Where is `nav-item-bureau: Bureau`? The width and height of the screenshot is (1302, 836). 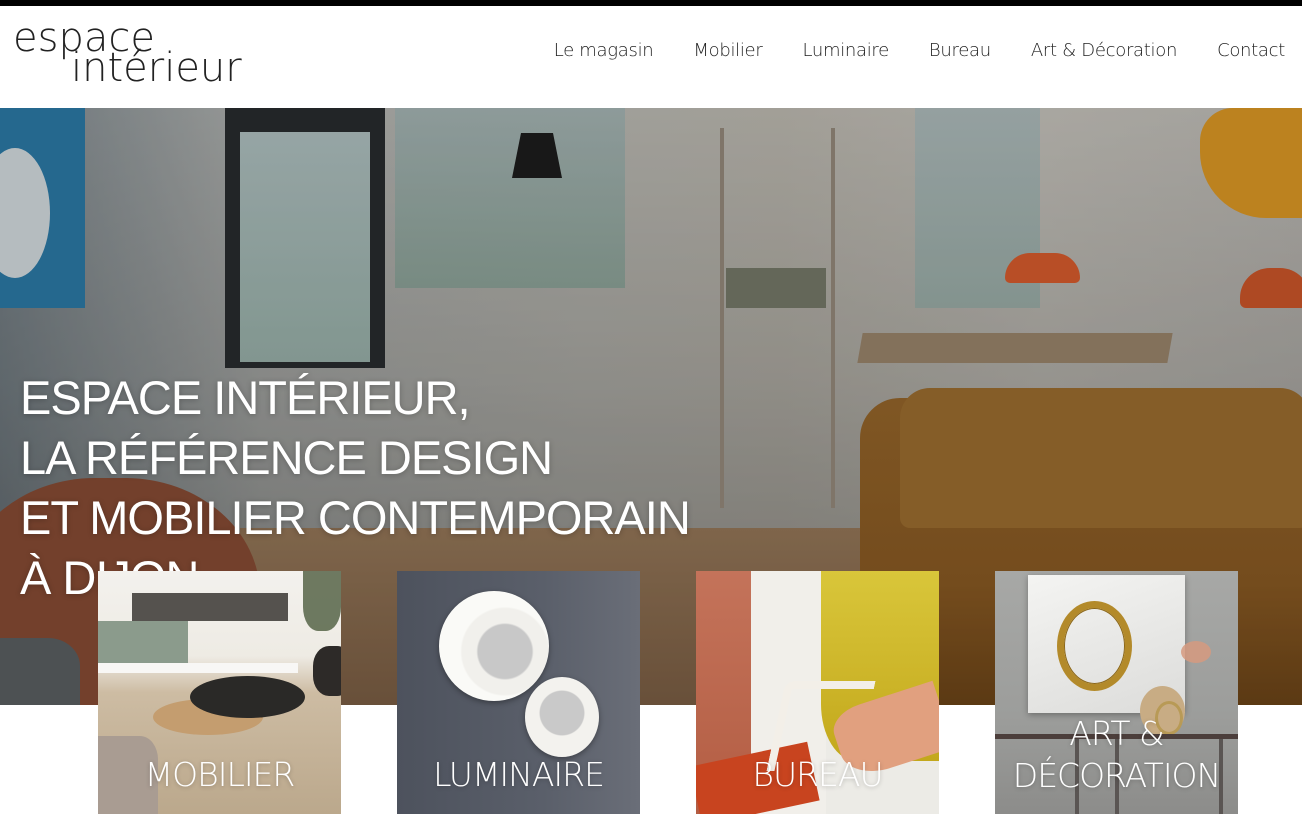
nav-item-bureau: Bureau is located at coordinates (960, 50).